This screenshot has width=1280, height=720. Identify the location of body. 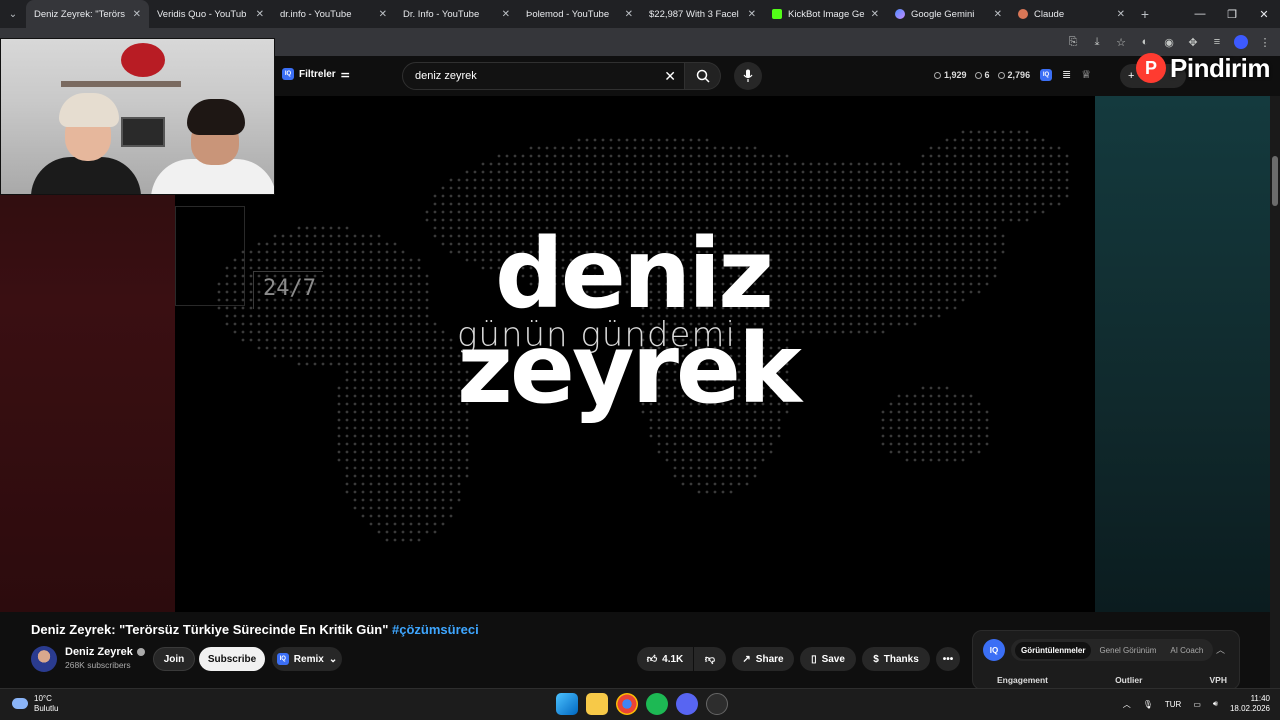
(86, 175).